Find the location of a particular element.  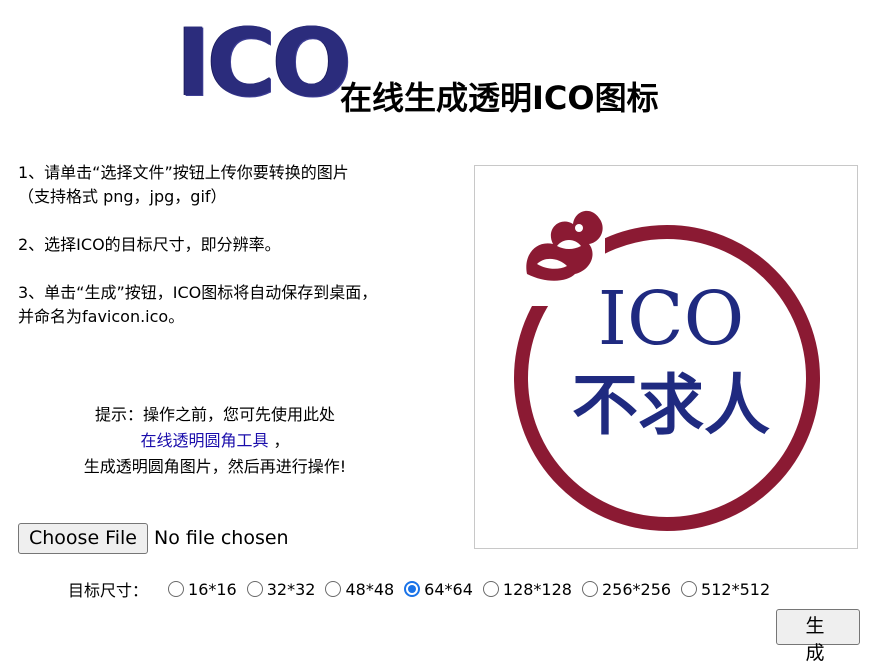

tip-line-3: 生成透明圆角图片，然后再进行操作! is located at coordinates (215, 466).